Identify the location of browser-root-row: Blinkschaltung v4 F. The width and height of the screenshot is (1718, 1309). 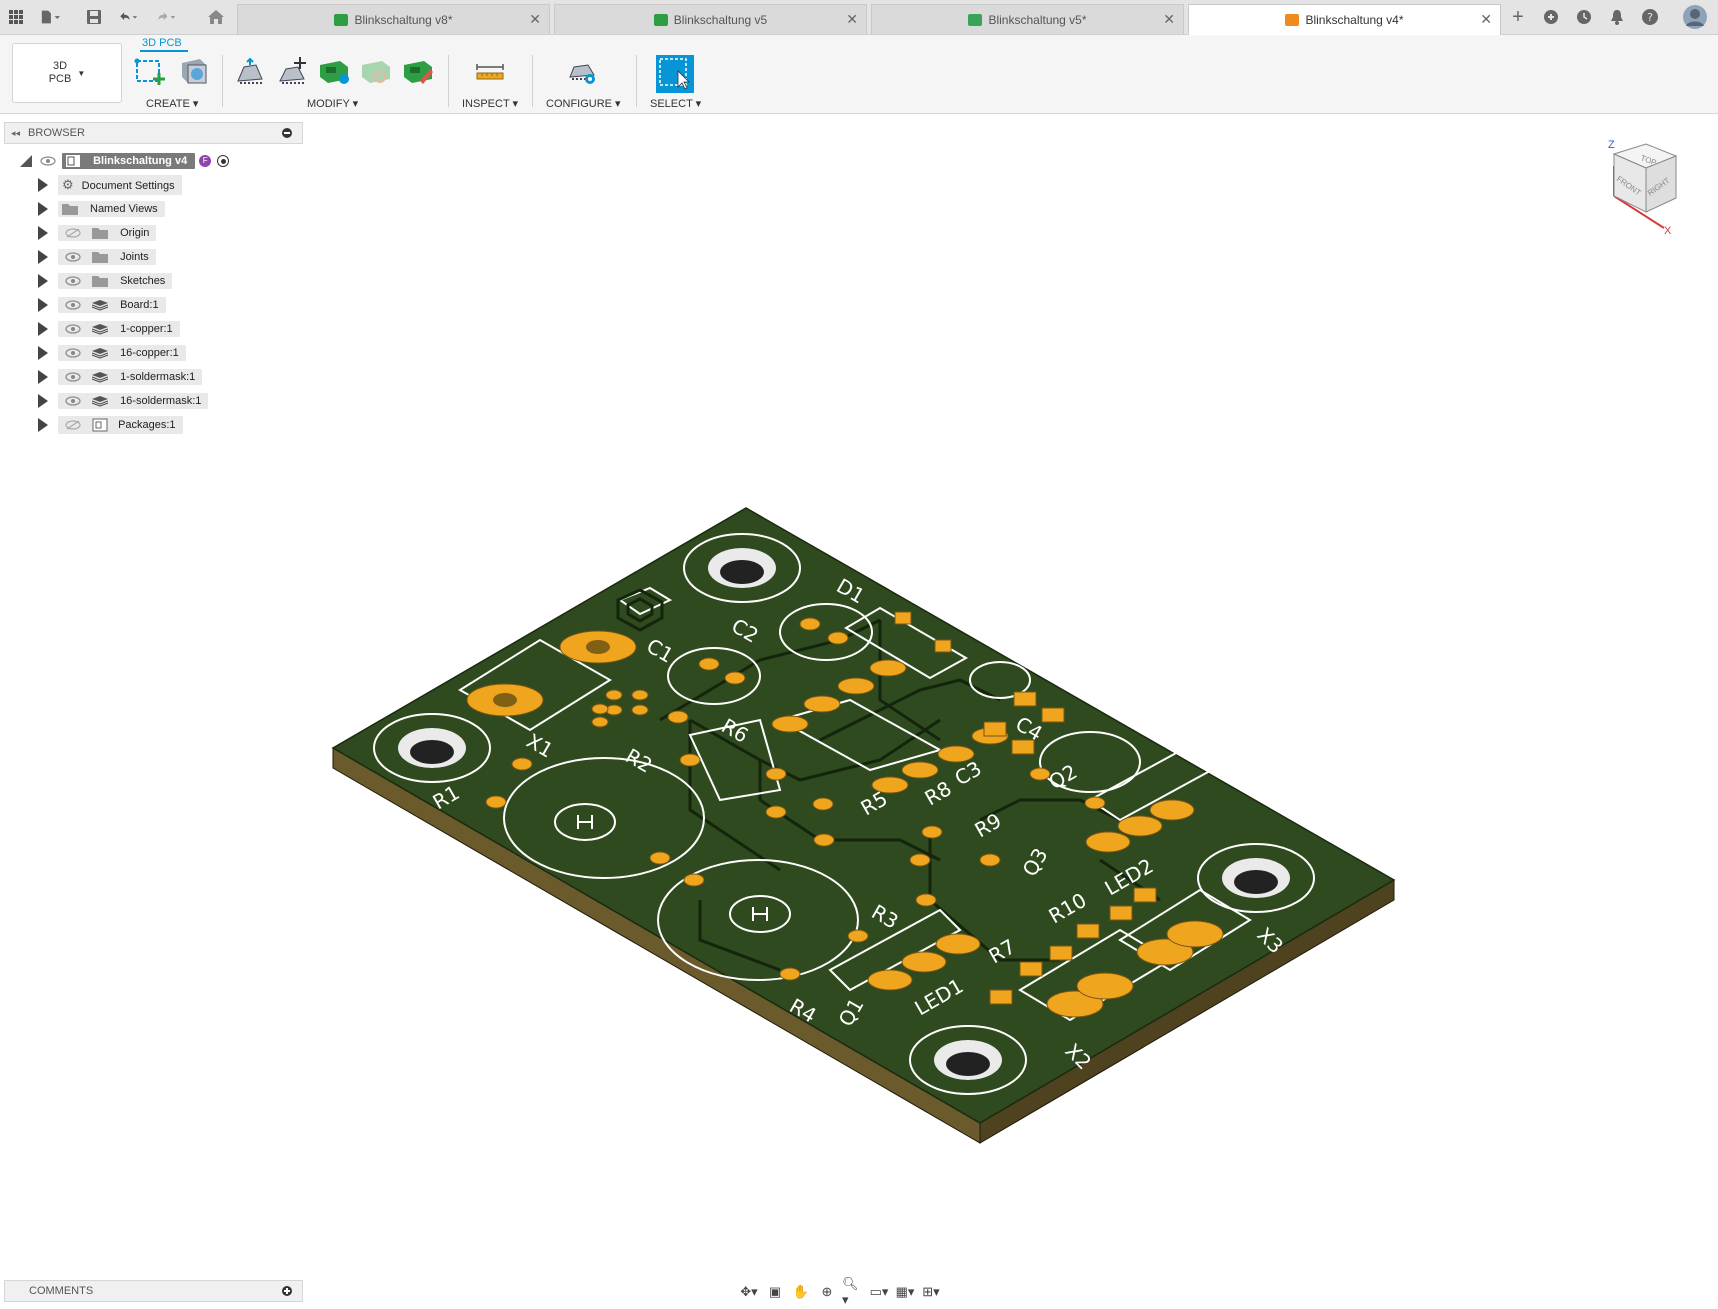
(125, 161).